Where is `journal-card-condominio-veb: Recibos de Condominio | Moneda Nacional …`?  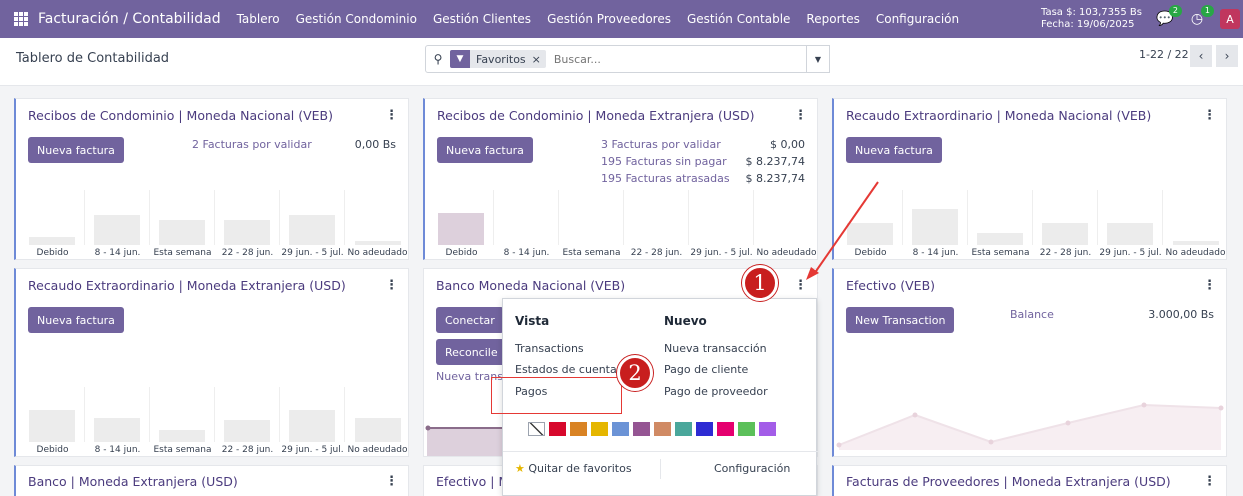
journal-card-condominio-veb: Recibos de Condominio | Moneda Nacional … is located at coordinates (211, 179).